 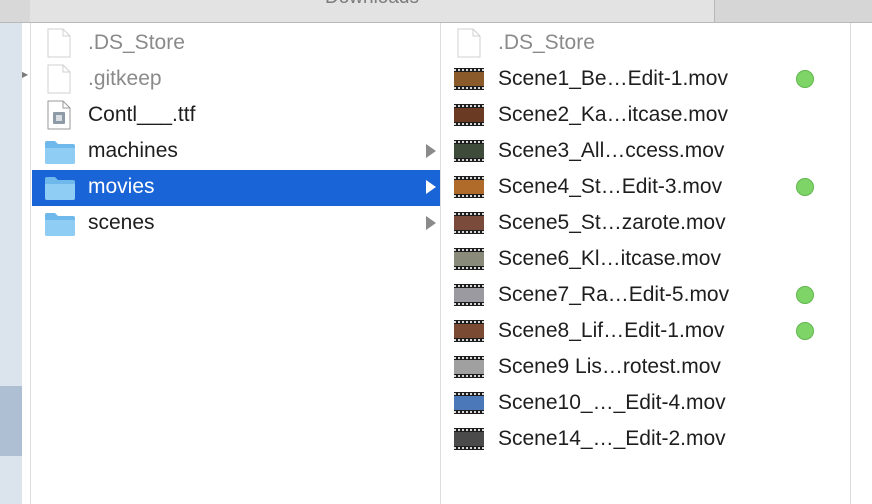 What do you see at coordinates (121, 186) in the screenshot?
I see `item-name: movies` at bounding box center [121, 186].